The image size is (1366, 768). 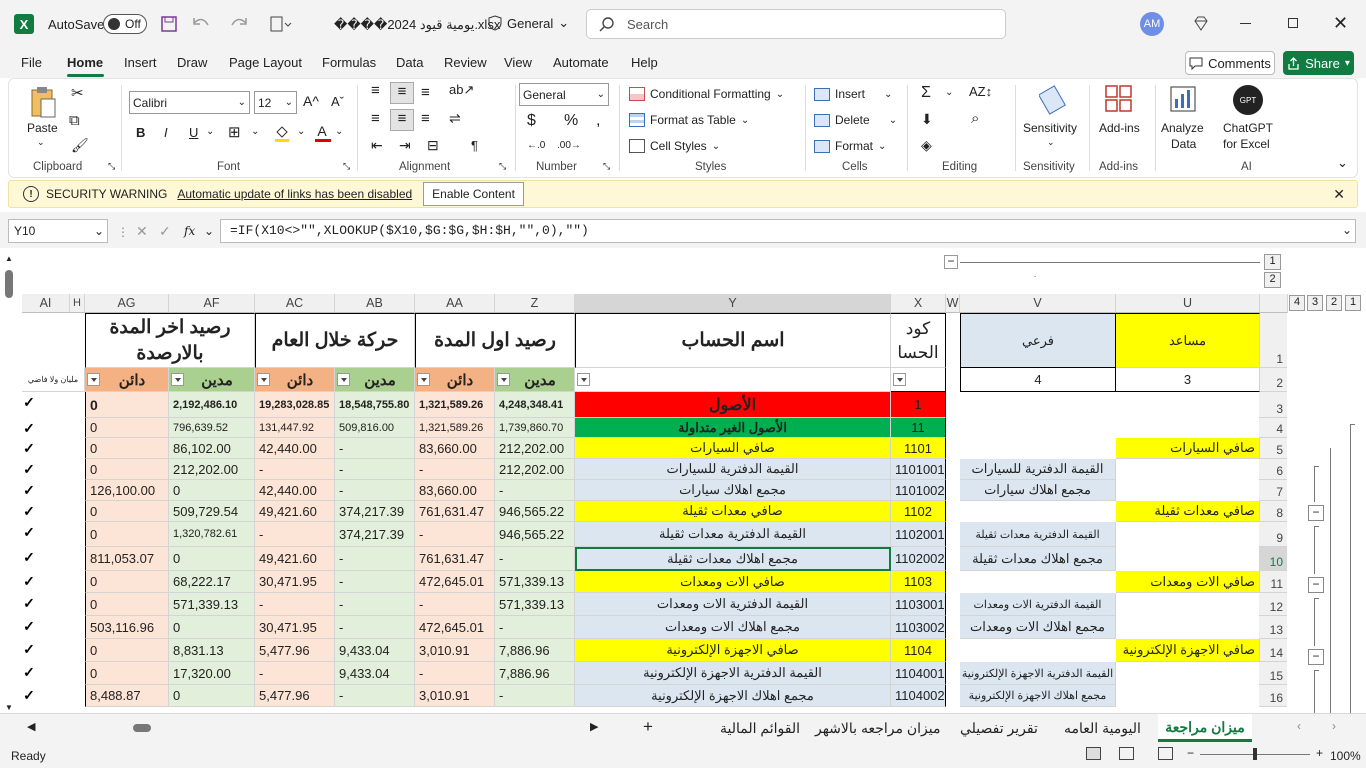 What do you see at coordinates (733, 582) in the screenshot?
I see `cell-y-11: صافي الات ومعدات` at bounding box center [733, 582].